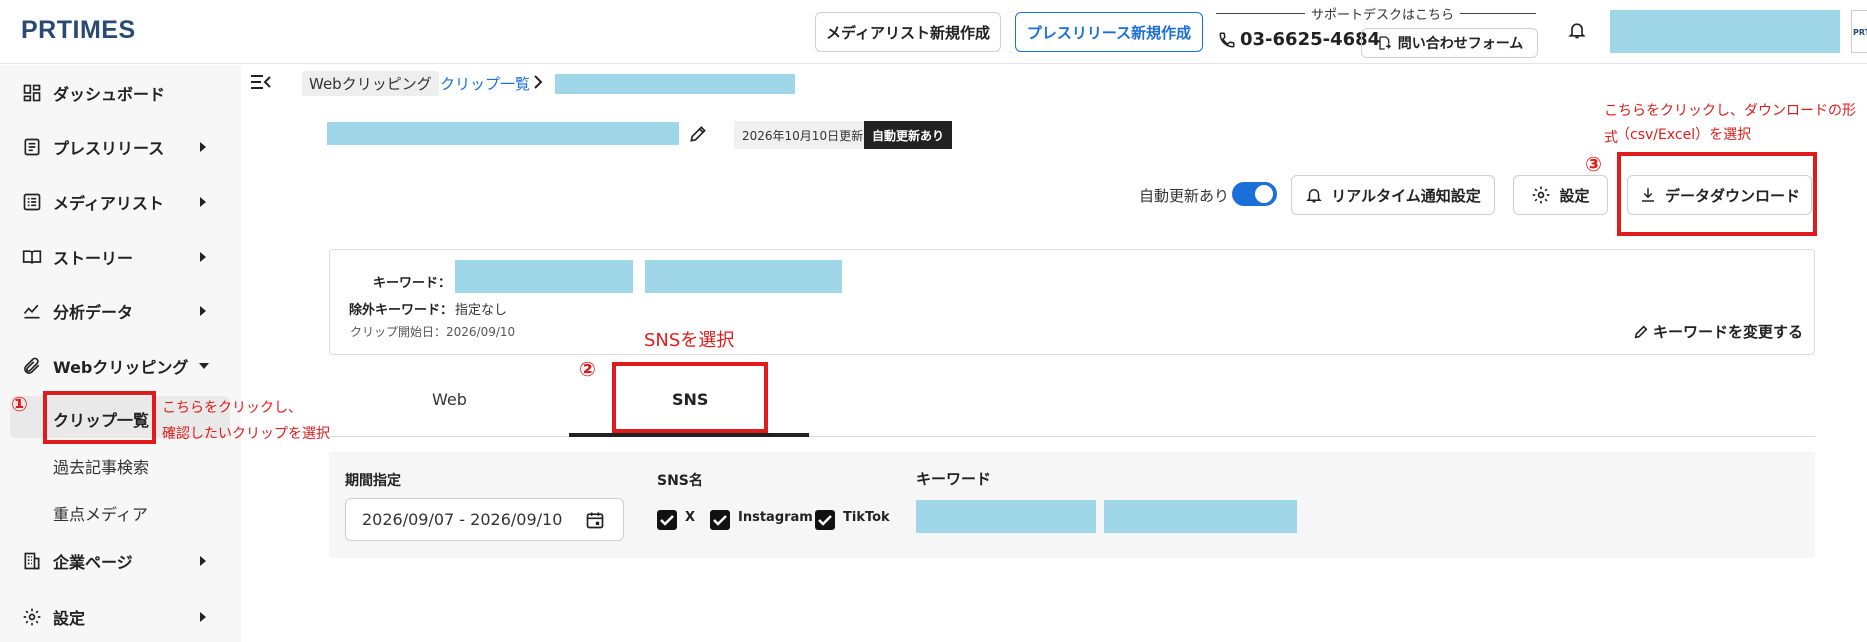 The image size is (1867, 642). What do you see at coordinates (232, 408) in the screenshot?
I see `step1-instruction-line1: こちらをクリックし、` at bounding box center [232, 408].